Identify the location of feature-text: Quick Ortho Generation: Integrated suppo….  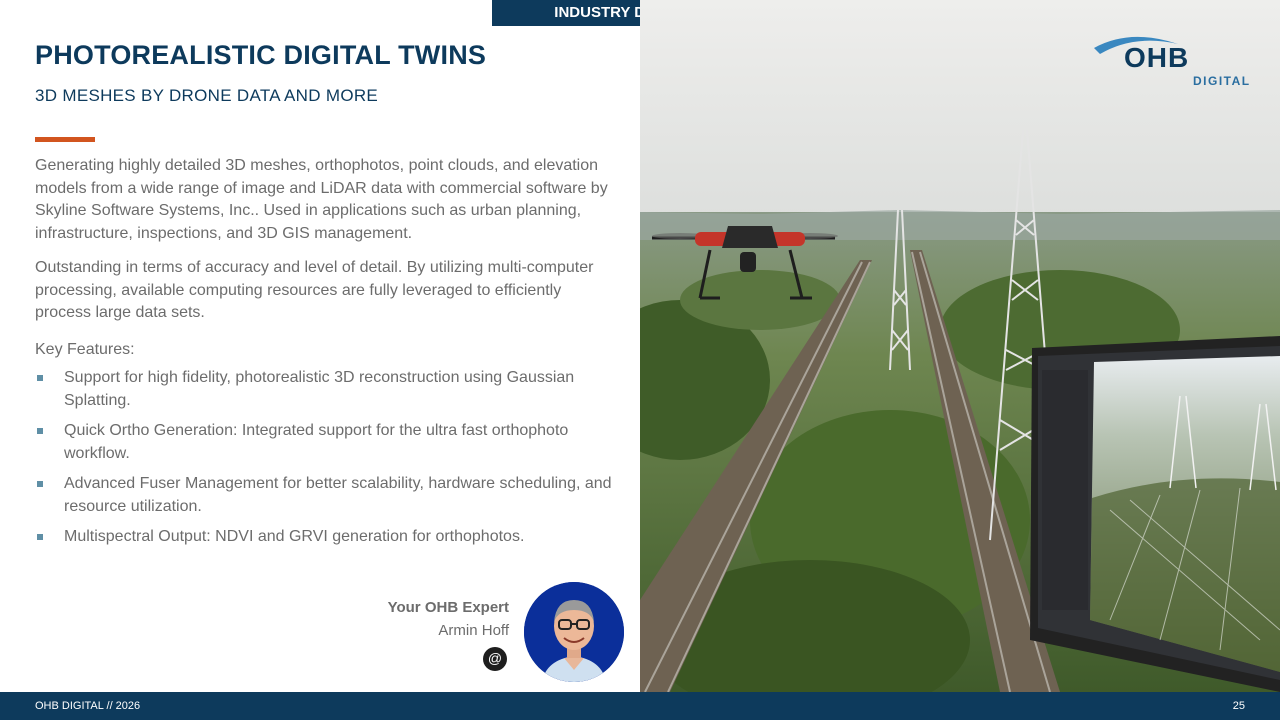
(316, 442).